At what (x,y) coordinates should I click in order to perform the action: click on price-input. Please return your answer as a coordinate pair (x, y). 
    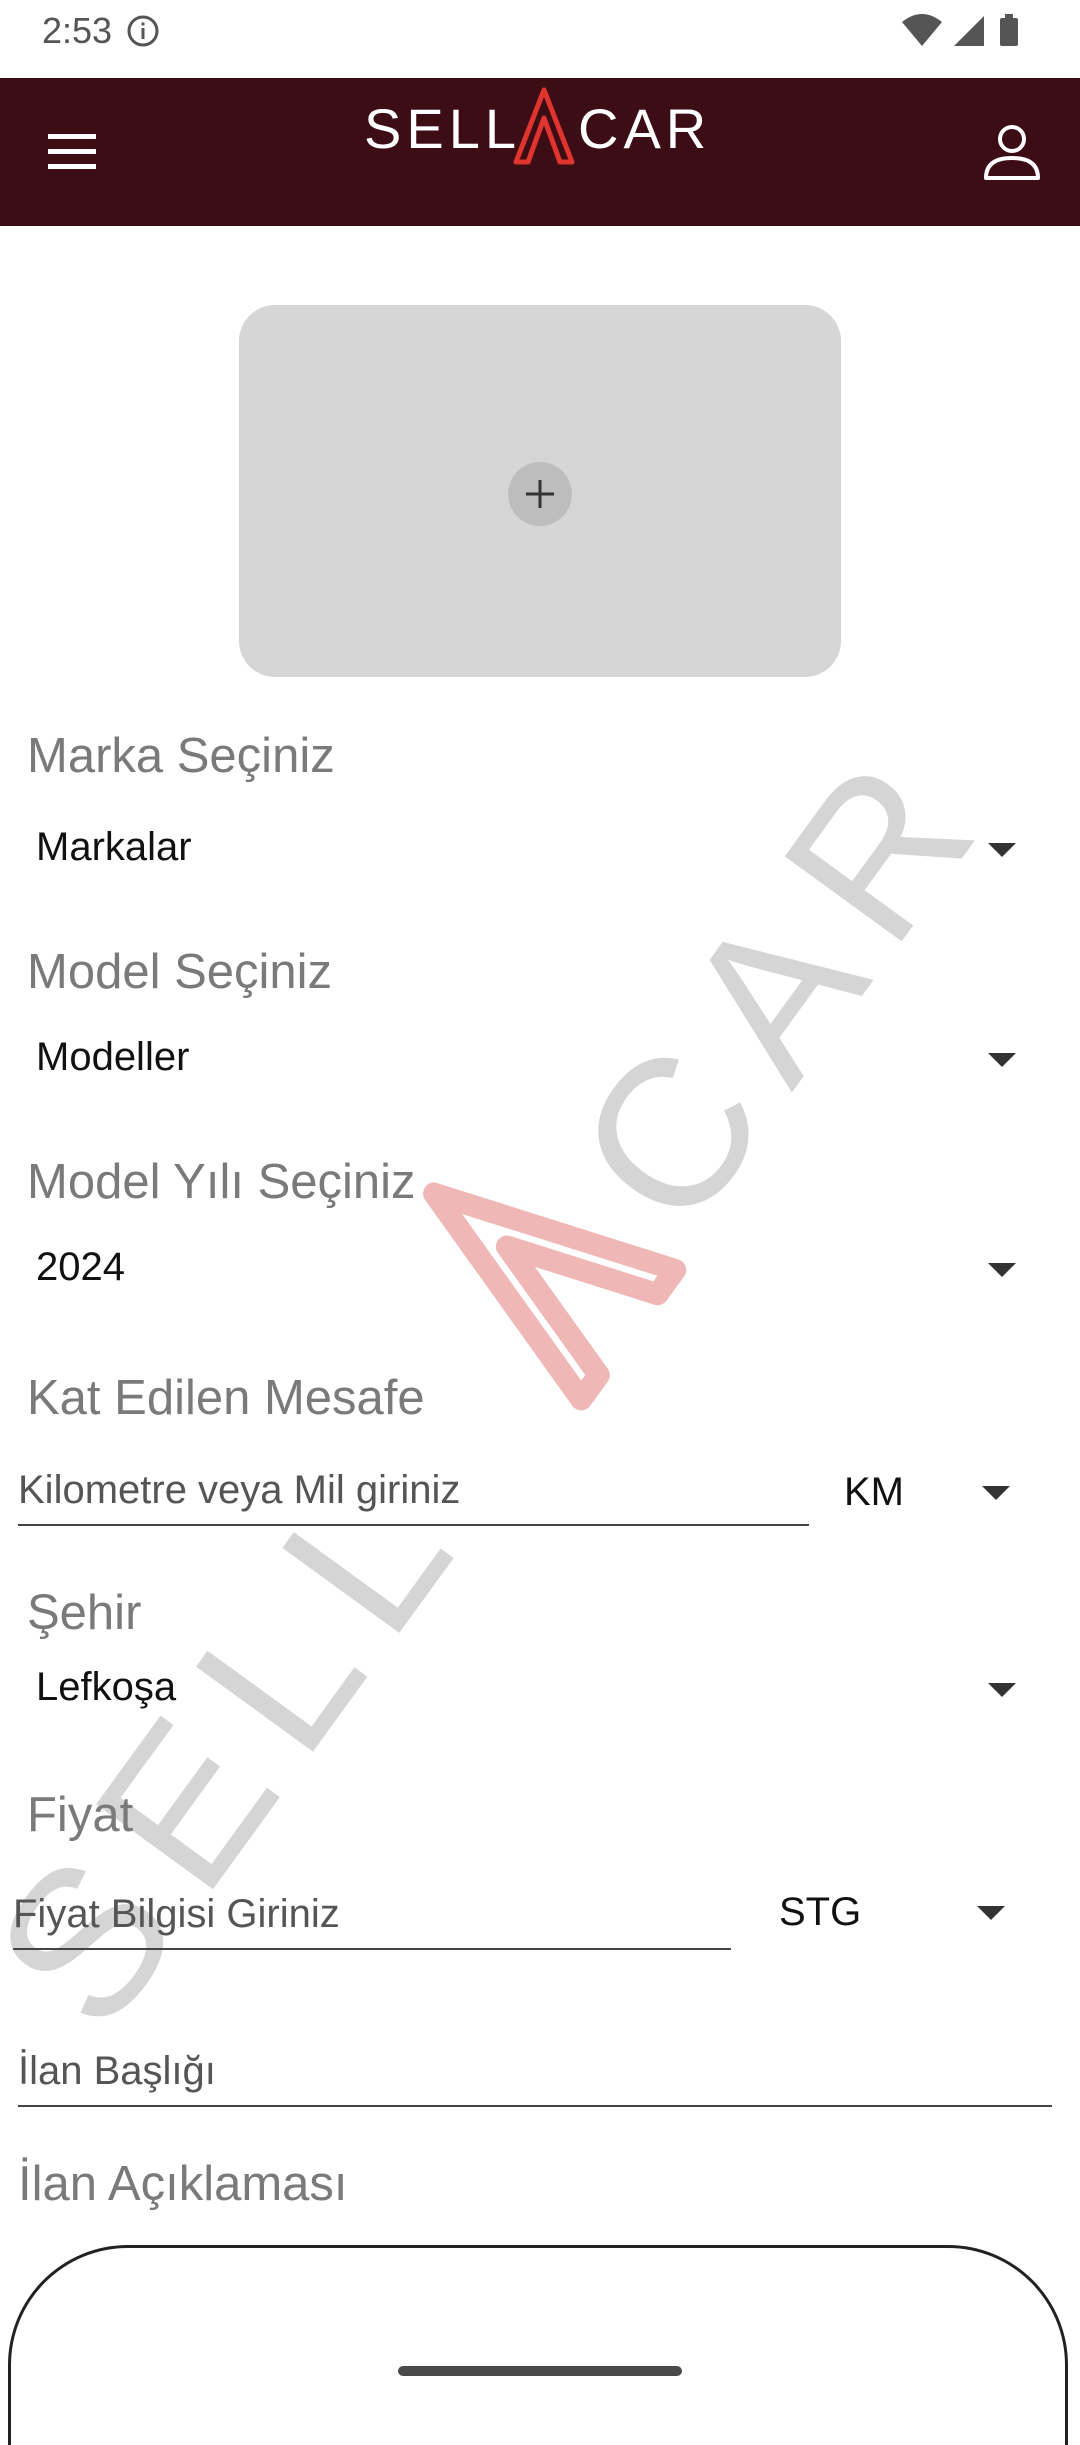
    Looking at the image, I should click on (363, 1914).